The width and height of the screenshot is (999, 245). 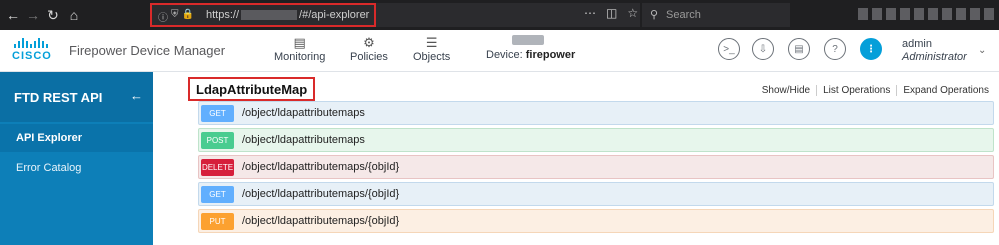 What do you see at coordinates (926, 14) in the screenshot?
I see `redacted-toolbar-icons` at bounding box center [926, 14].